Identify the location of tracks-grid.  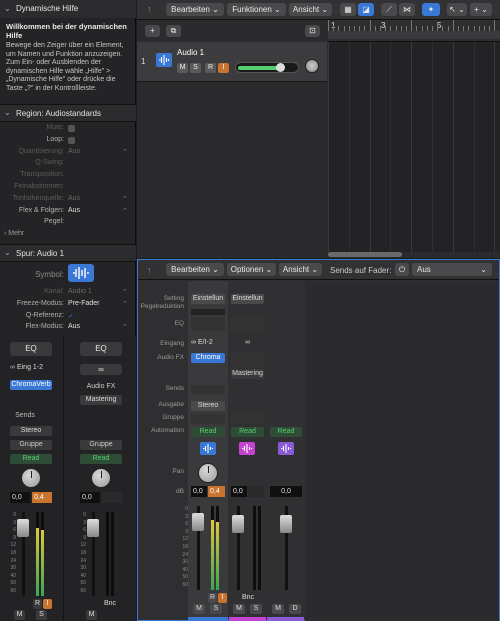
(414, 147).